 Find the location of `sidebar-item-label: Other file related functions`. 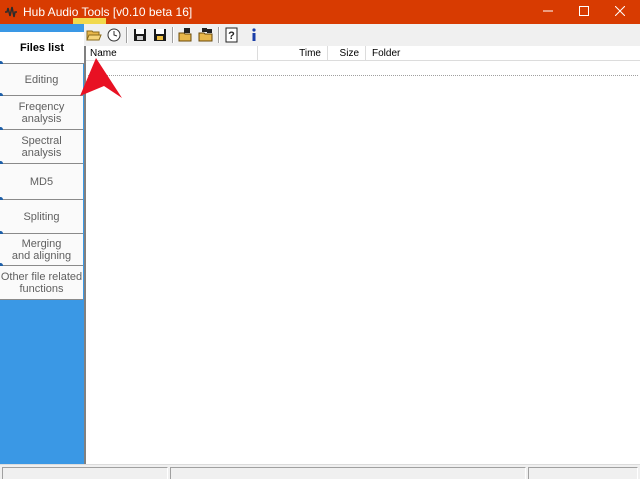

sidebar-item-label: Other file related functions is located at coordinates (41, 282).